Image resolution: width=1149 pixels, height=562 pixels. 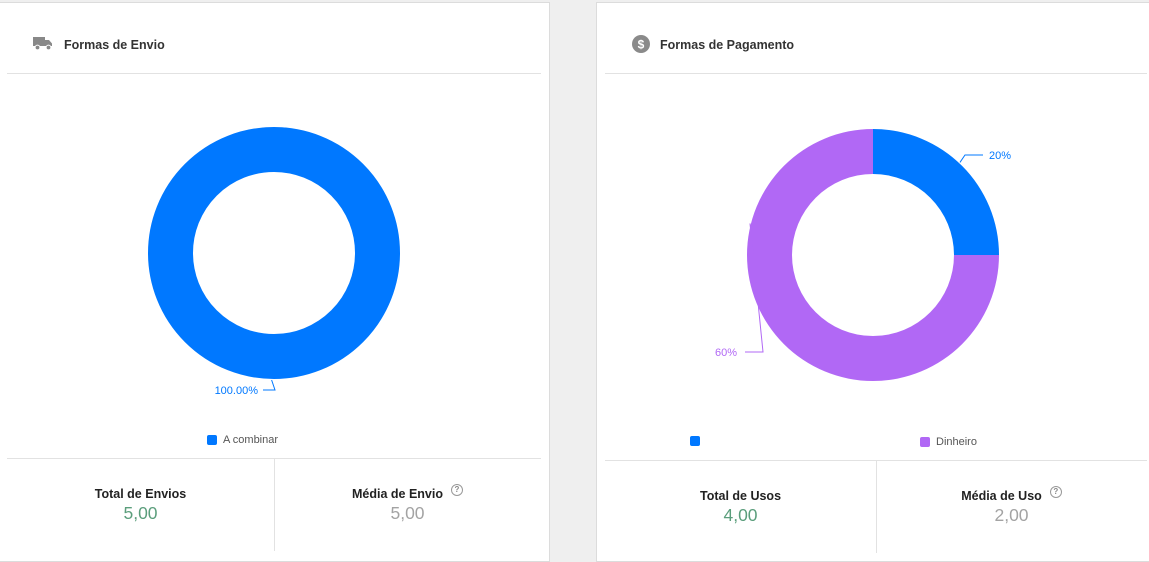 I want to click on stats-footer: Total de Usos 4,00 Média de Uso? 2,00, so click(x=876, y=510).